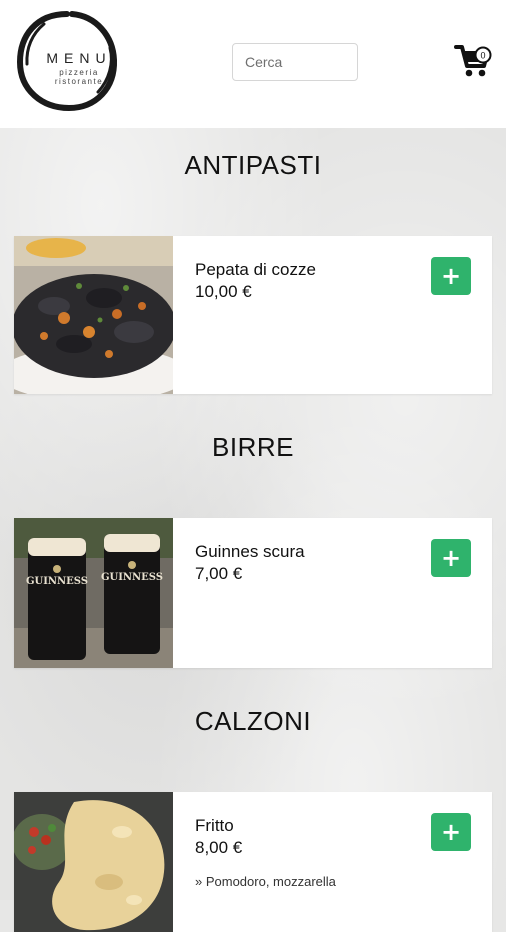 Image resolution: width=506 pixels, height=932 pixels. What do you see at coordinates (79, 81) in the screenshot?
I see `logo-subtitle-2: ristorante` at bounding box center [79, 81].